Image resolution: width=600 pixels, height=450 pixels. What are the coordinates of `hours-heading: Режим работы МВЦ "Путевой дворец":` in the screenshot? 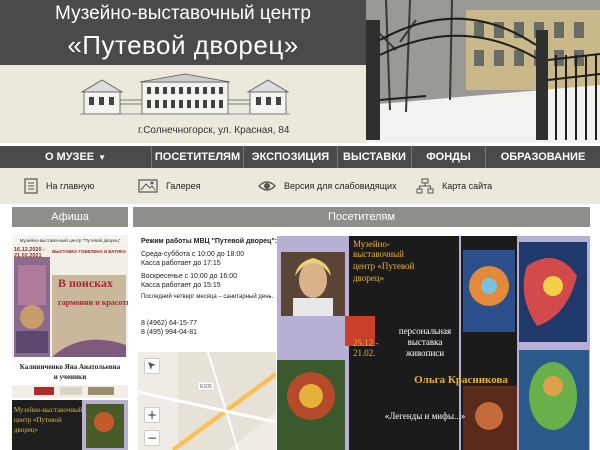 It's located at (209, 241).